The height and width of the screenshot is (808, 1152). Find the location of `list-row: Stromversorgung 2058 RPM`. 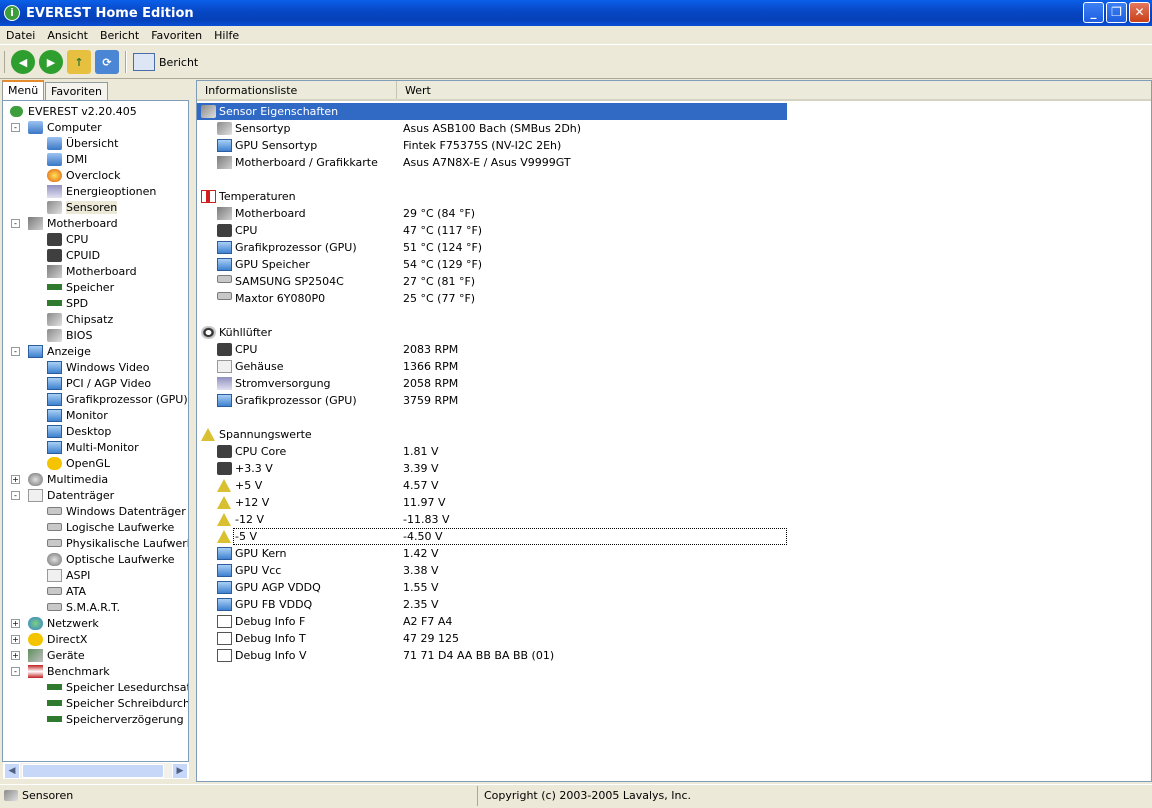

list-row: Stromversorgung 2058 RPM is located at coordinates (674, 383).